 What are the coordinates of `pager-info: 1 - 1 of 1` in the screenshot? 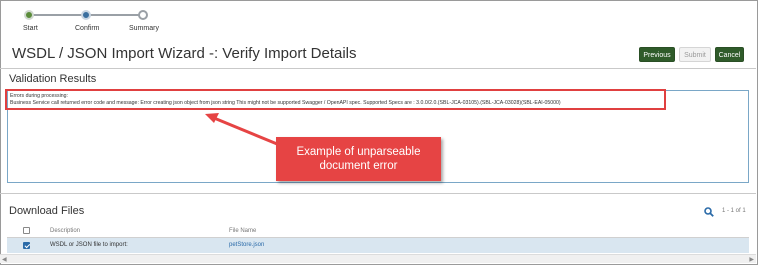 It's located at (734, 211).